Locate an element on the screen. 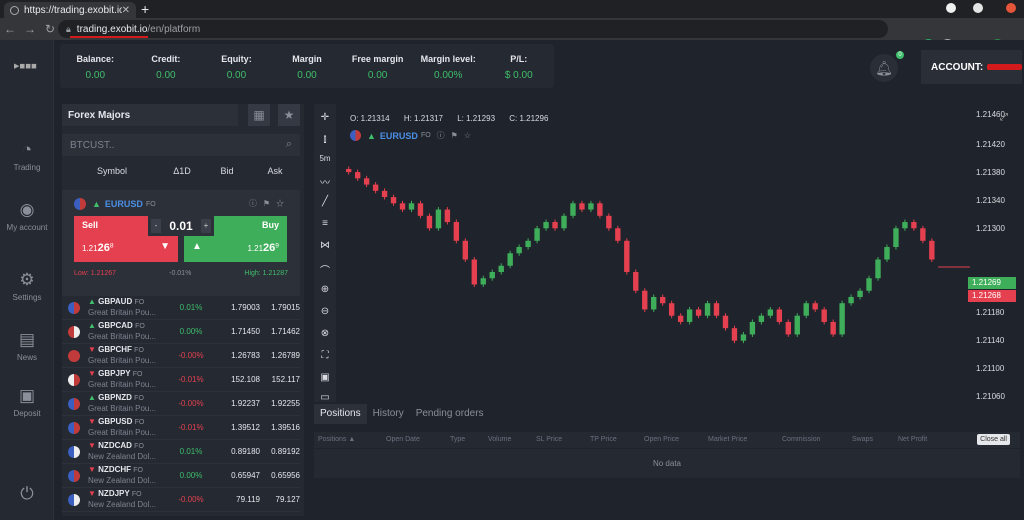 The height and width of the screenshot is (520, 1024). channel-icon: ≡ is located at coordinates (325, 223).